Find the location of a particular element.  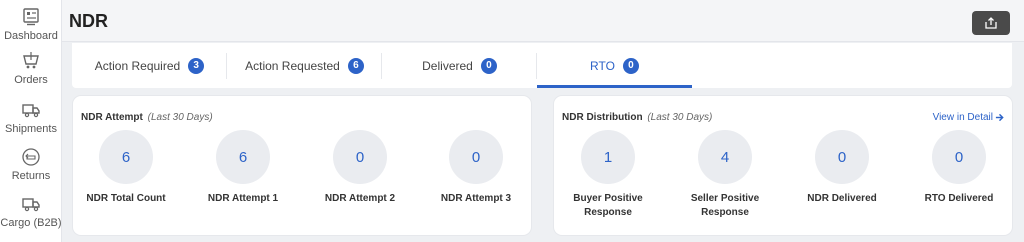

stat-label: NDR Delivered is located at coordinates (842, 198).